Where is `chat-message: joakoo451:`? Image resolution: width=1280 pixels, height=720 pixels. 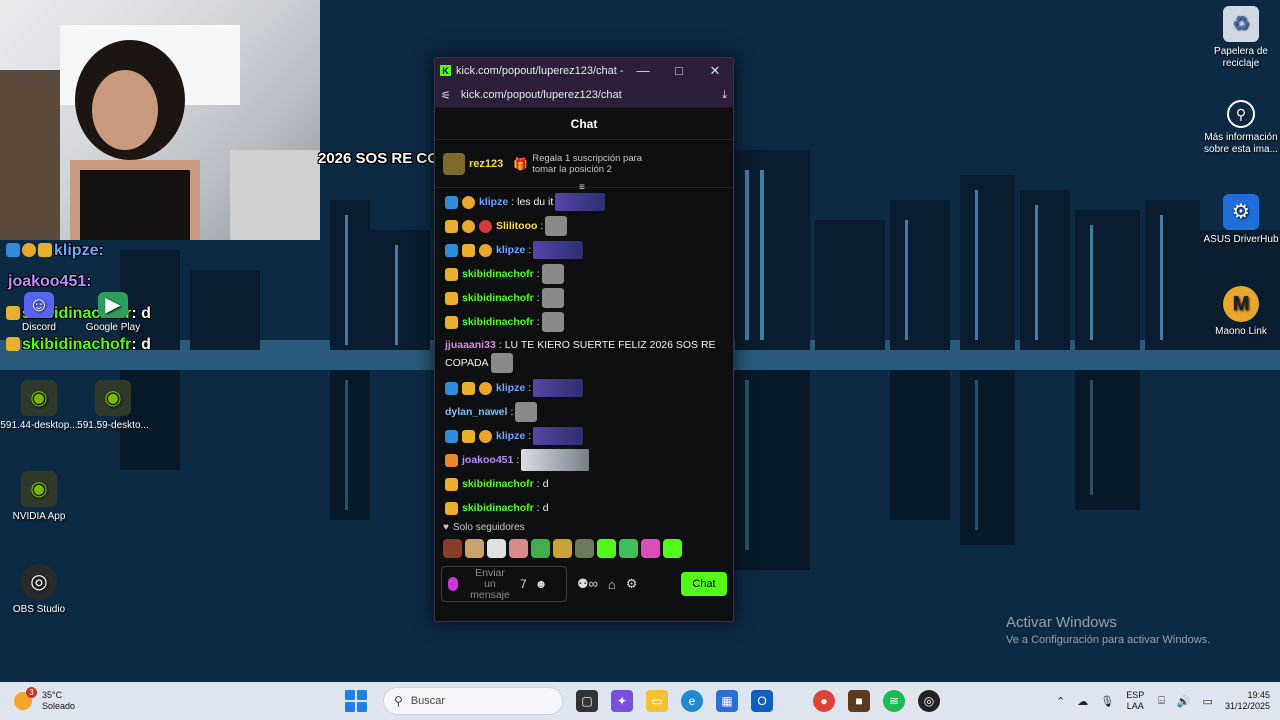 chat-message: joakoo451: is located at coordinates (584, 460).